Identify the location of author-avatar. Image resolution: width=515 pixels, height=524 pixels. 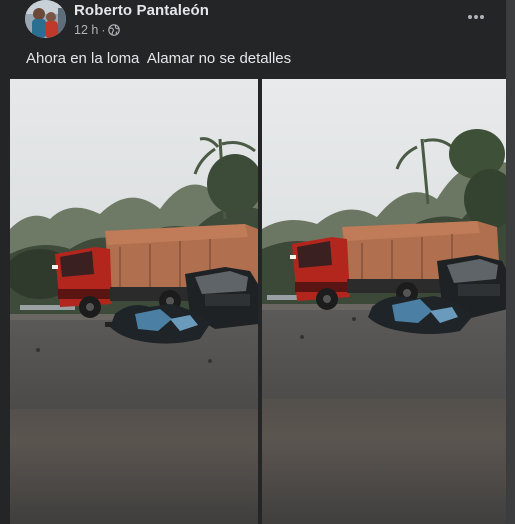
(45, 19).